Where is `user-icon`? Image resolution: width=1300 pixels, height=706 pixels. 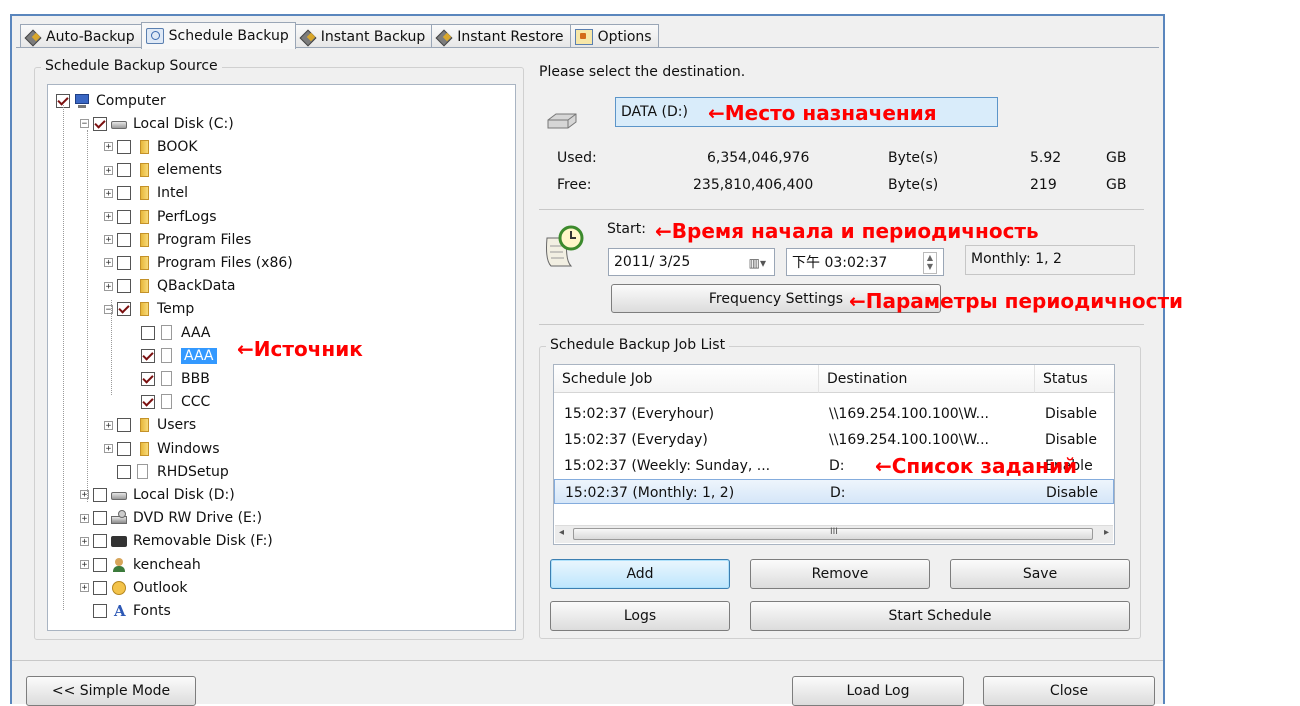 user-icon is located at coordinates (119, 565).